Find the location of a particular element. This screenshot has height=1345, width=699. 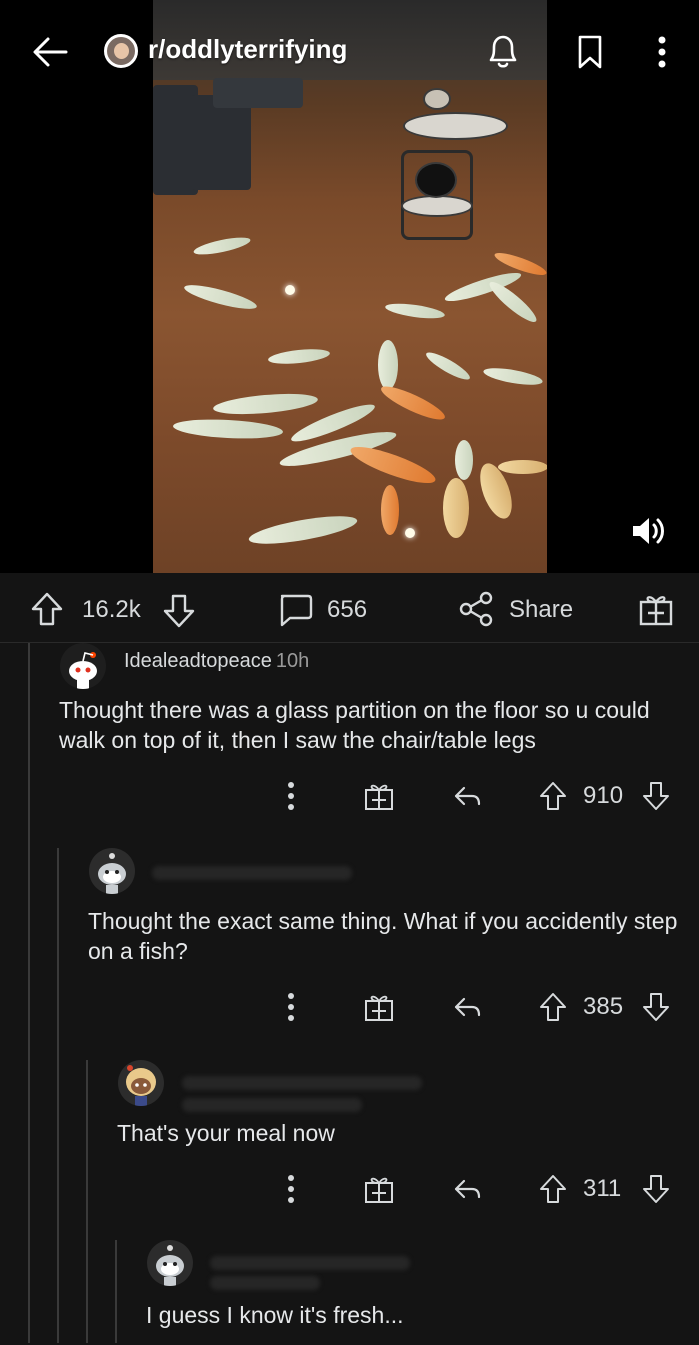

upvote-count: 16.2k is located at coordinates (111, 609).